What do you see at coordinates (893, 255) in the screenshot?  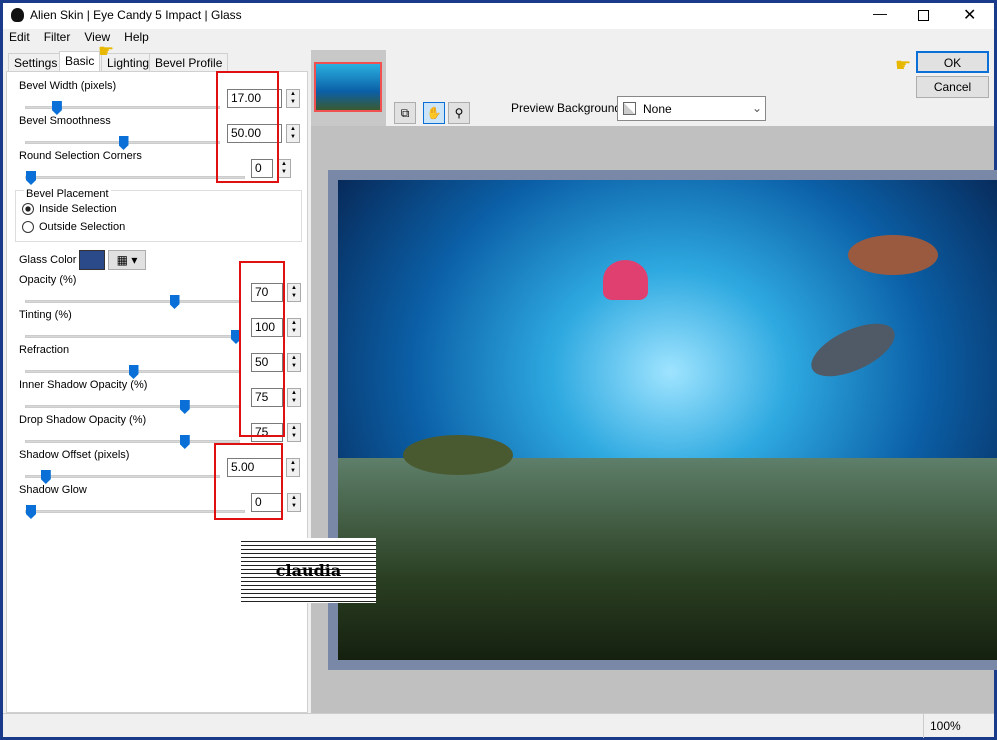 I see `octopus-shape` at bounding box center [893, 255].